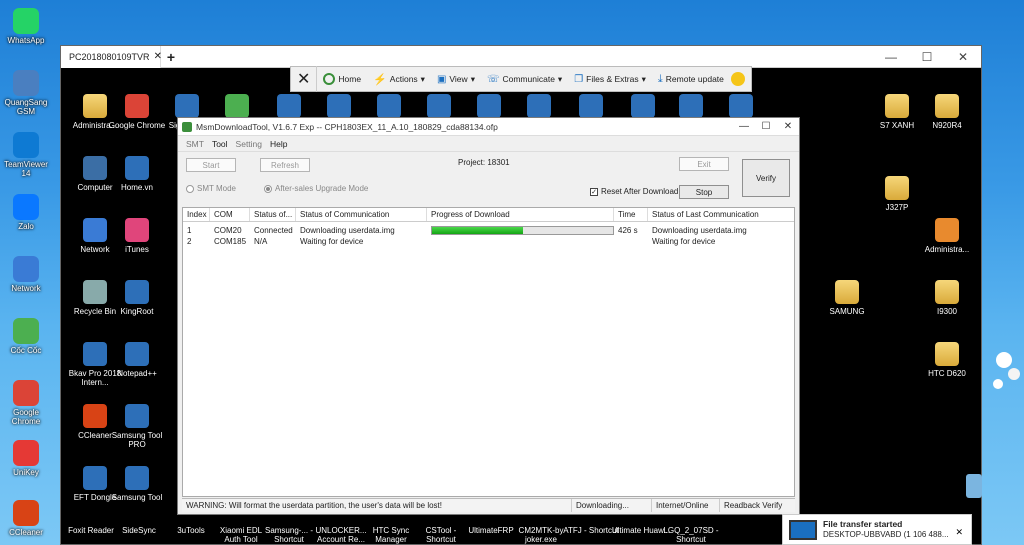  What do you see at coordinates (520, 214) in the screenshot?
I see `col-progress: Progress of Download` at bounding box center [520, 214].